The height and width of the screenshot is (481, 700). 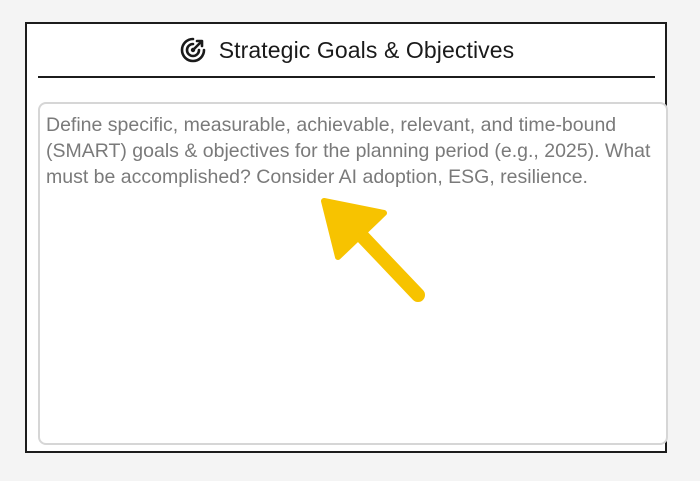 What do you see at coordinates (193, 50) in the screenshot?
I see `target-refresh-icon` at bounding box center [193, 50].